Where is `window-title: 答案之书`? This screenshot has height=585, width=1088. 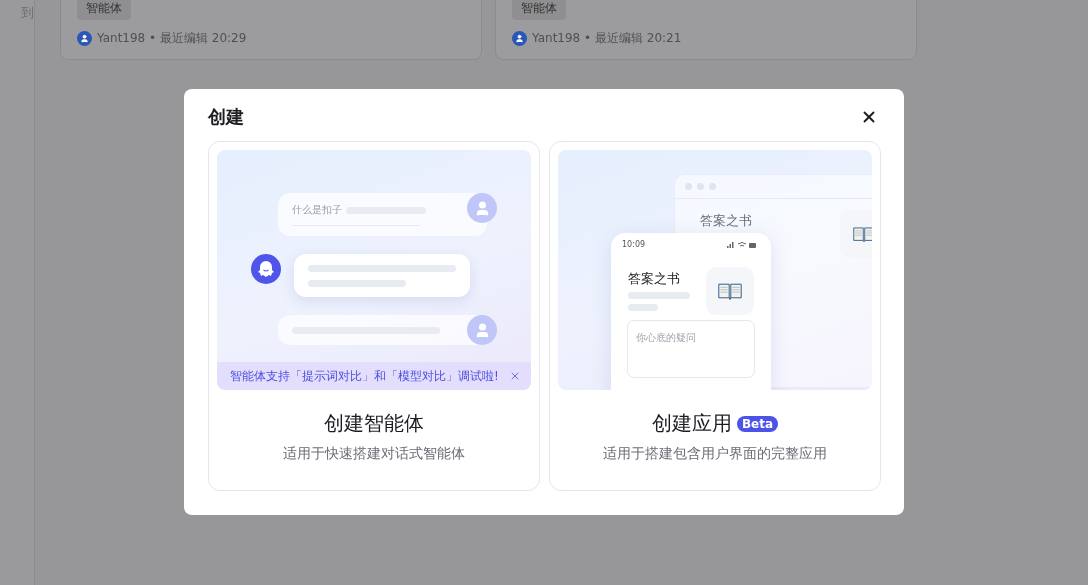
window-title: 答案之书 is located at coordinates (726, 221).